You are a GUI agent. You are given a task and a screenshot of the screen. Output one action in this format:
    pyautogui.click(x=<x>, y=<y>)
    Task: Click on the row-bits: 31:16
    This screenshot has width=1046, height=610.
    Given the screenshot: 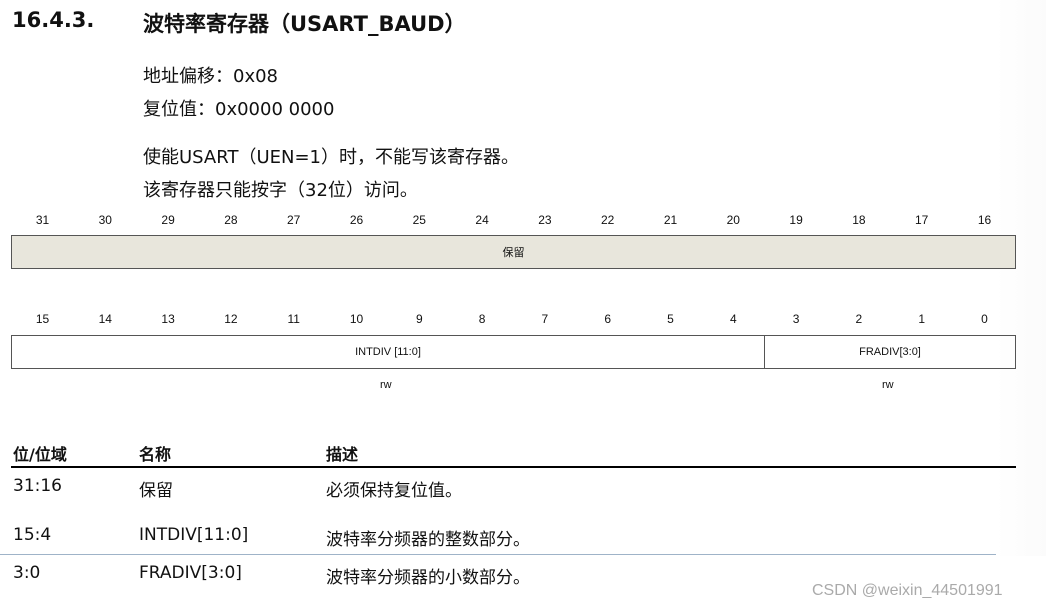 What is the action you would take?
    pyautogui.click(x=37, y=486)
    